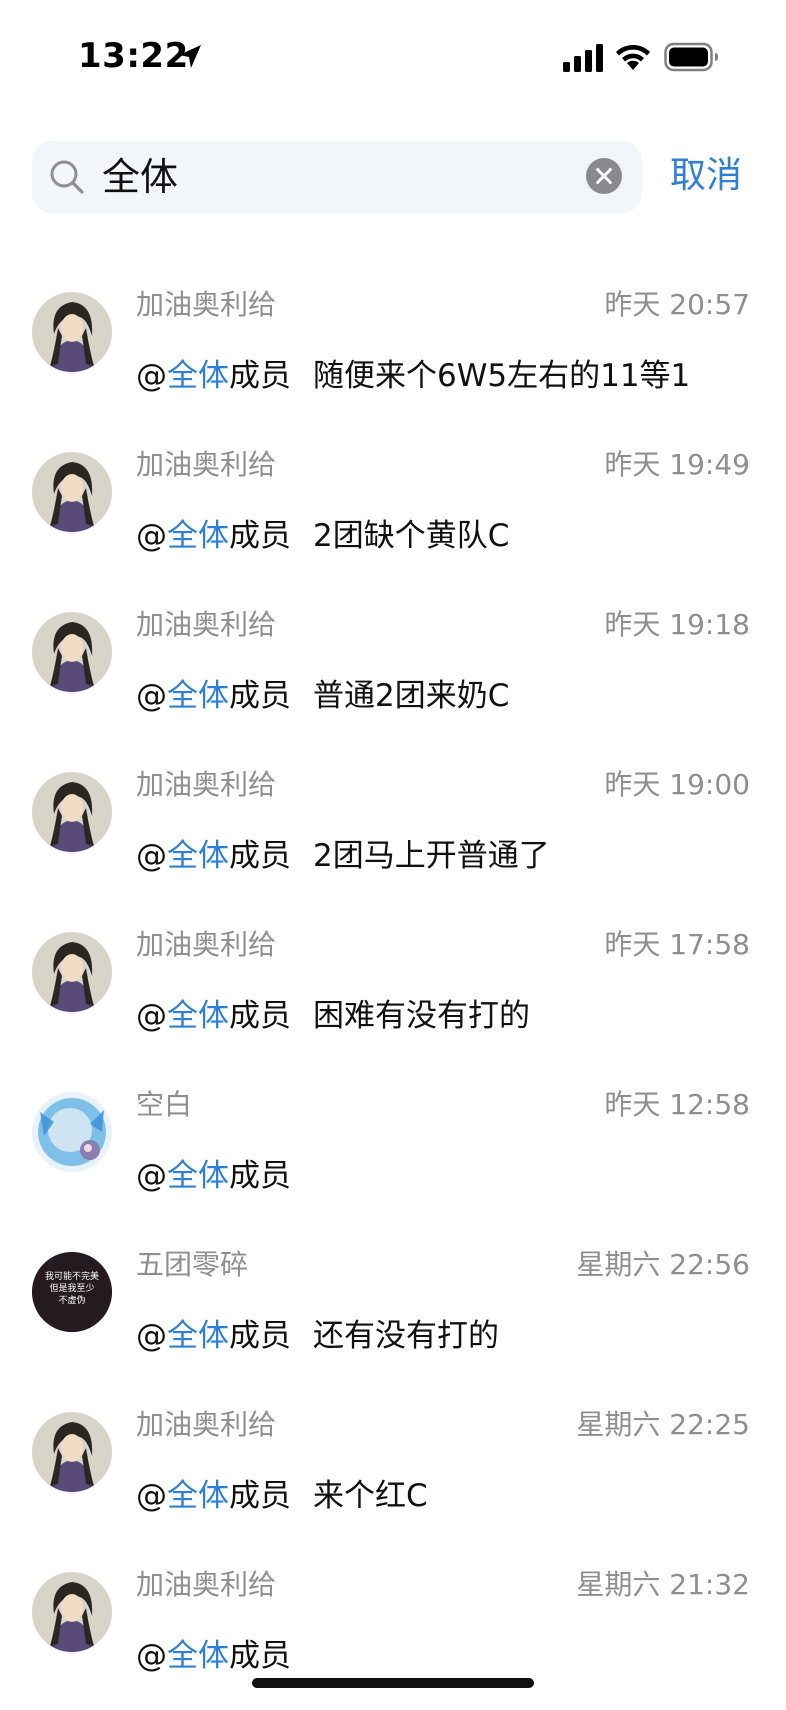  Describe the element at coordinates (706, 176) in the screenshot. I see `cancel-button: 取消` at that location.